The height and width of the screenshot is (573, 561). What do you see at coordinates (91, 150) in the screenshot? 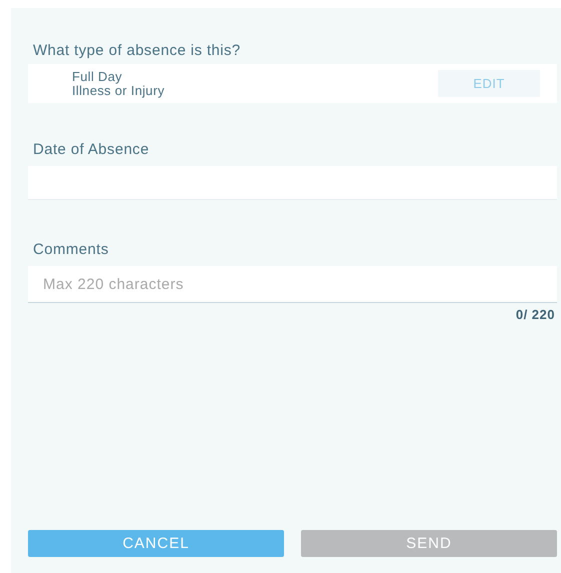
I see `date-label: Date of Absence` at bounding box center [91, 150].